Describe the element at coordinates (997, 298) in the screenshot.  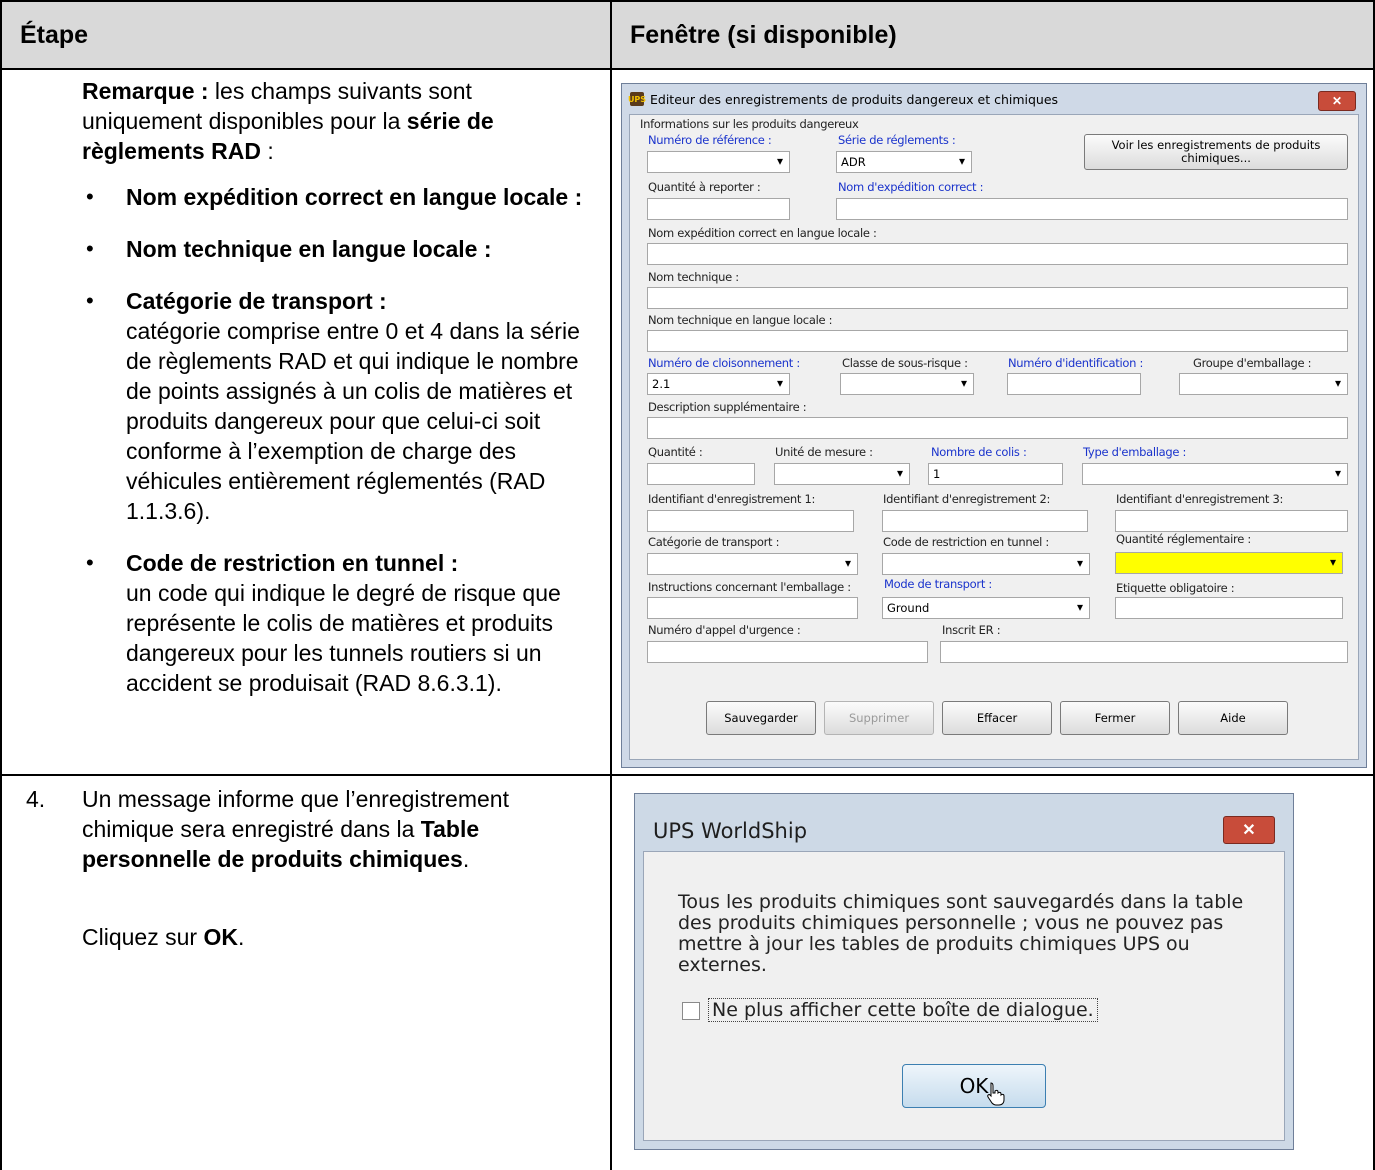
I see `nom-tech-input` at that location.